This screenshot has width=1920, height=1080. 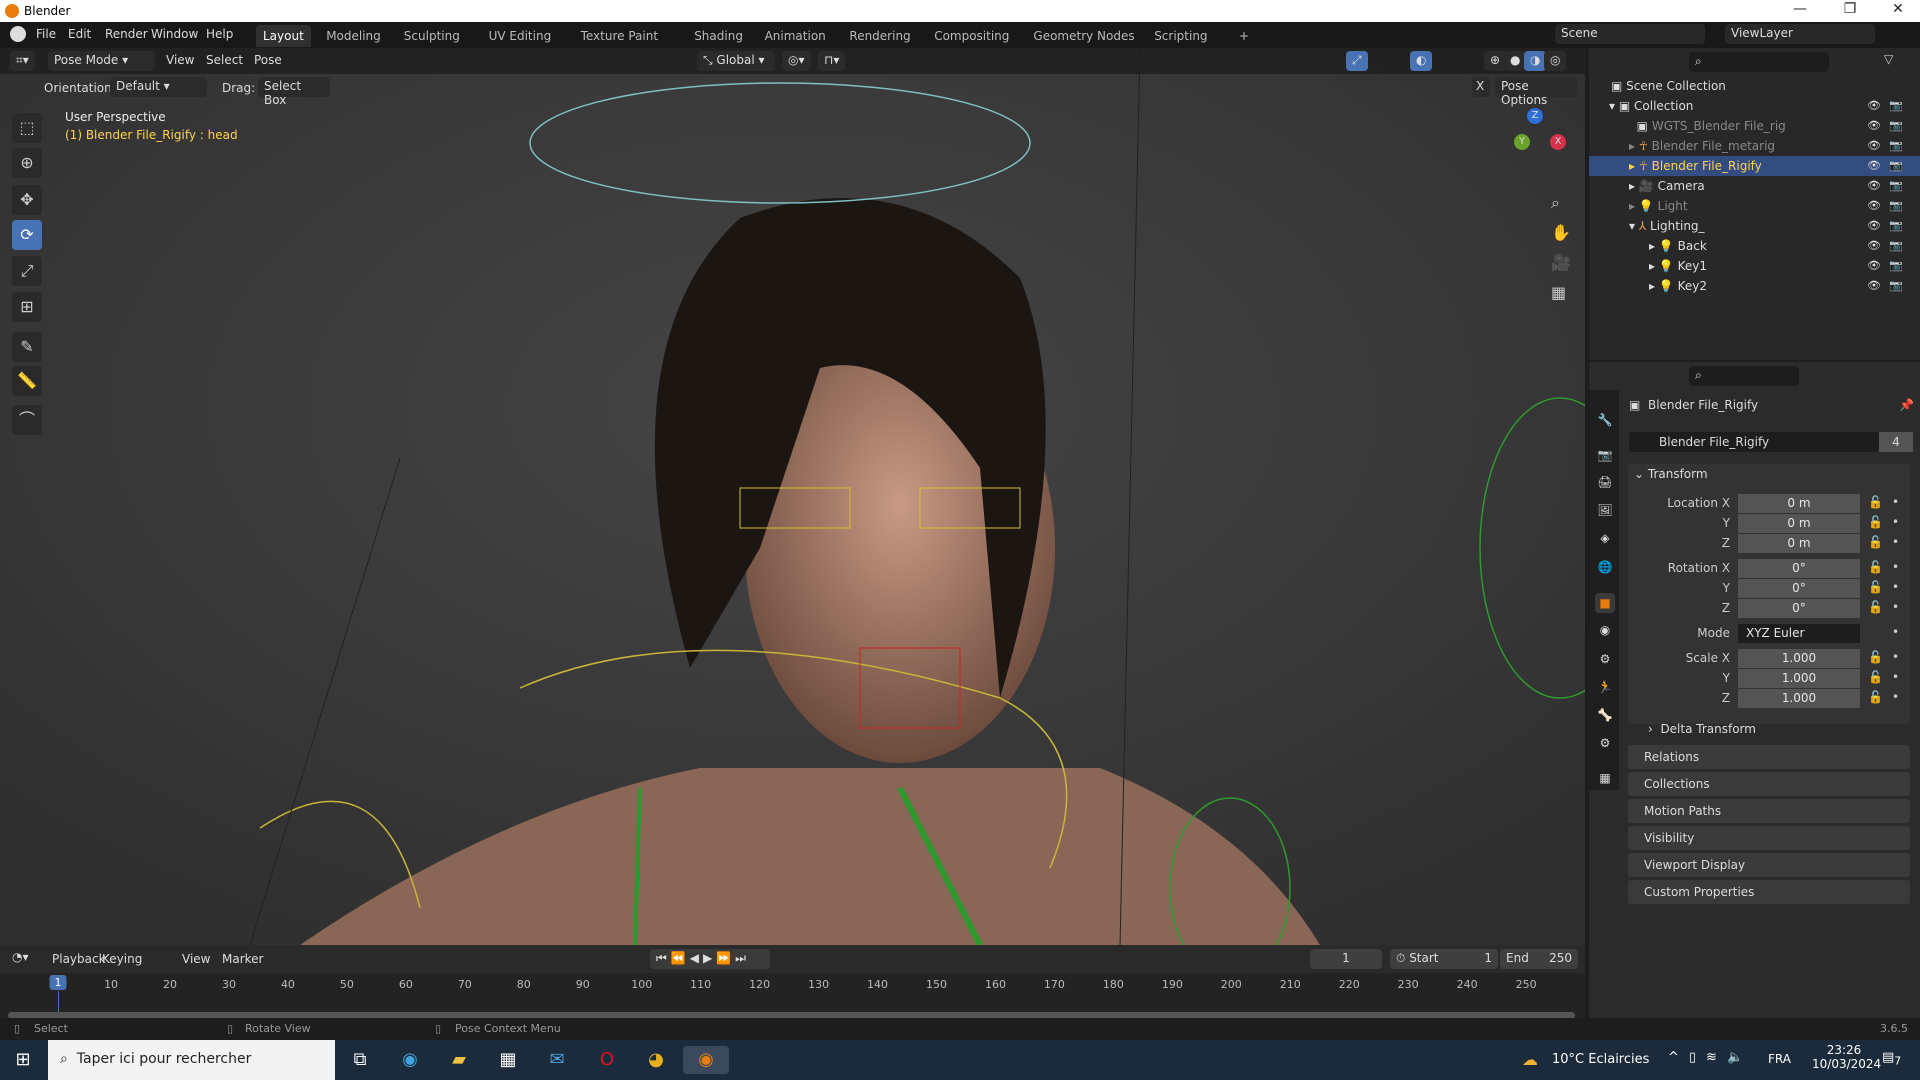 What do you see at coordinates (18, 34) in the screenshot?
I see `blender-menu-icon` at bounding box center [18, 34].